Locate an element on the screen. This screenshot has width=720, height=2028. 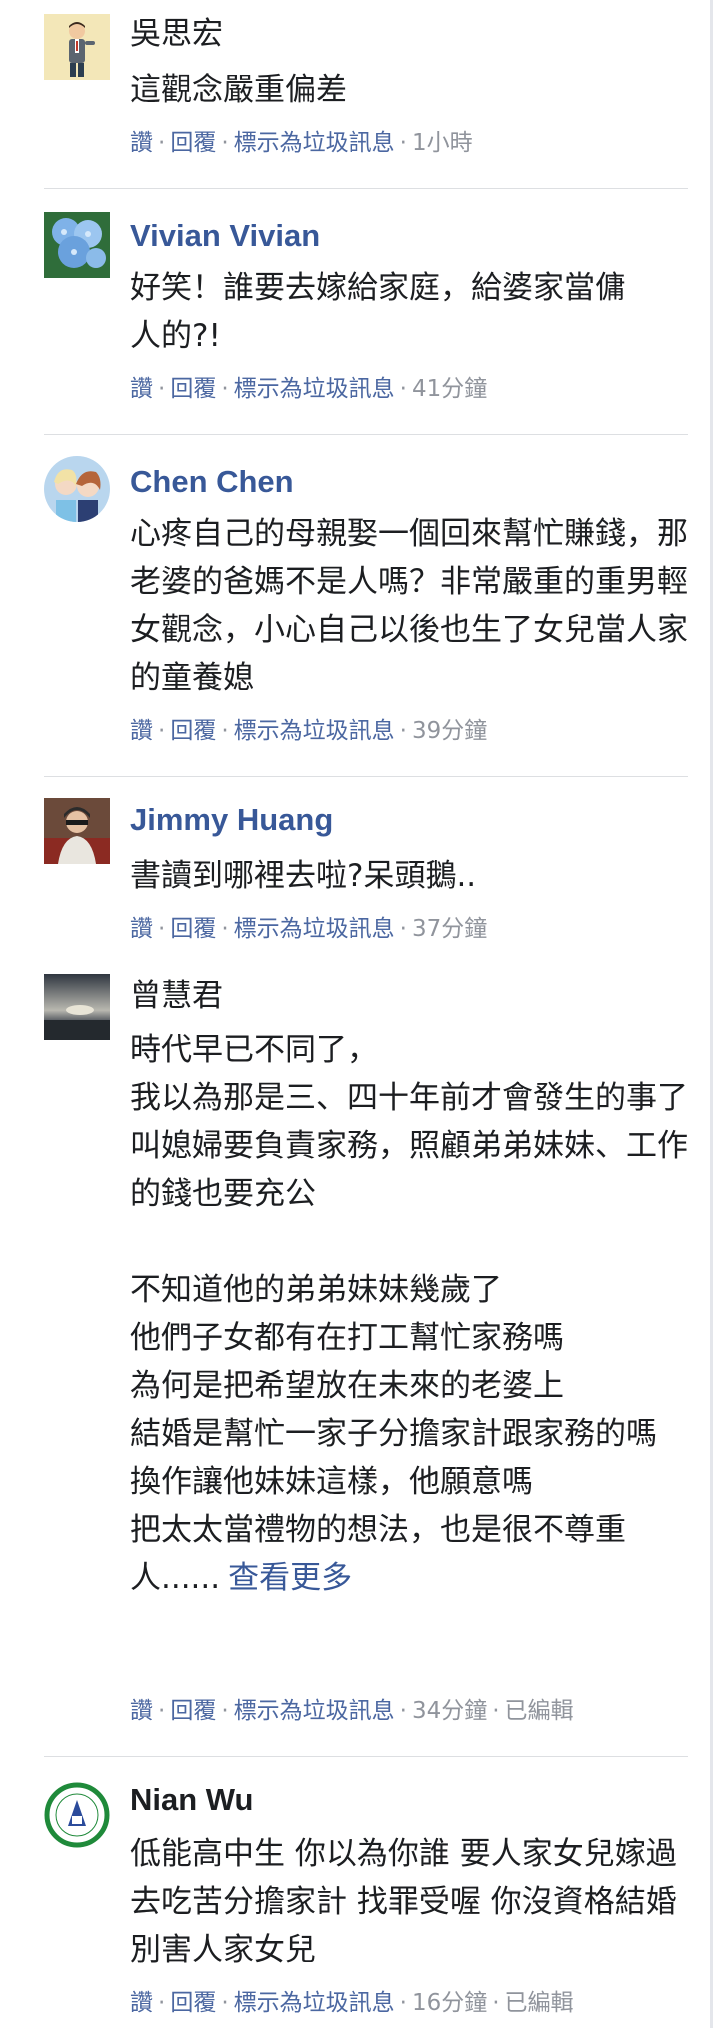
comment-timestamp: 39分鐘 is located at coordinates (449, 731).